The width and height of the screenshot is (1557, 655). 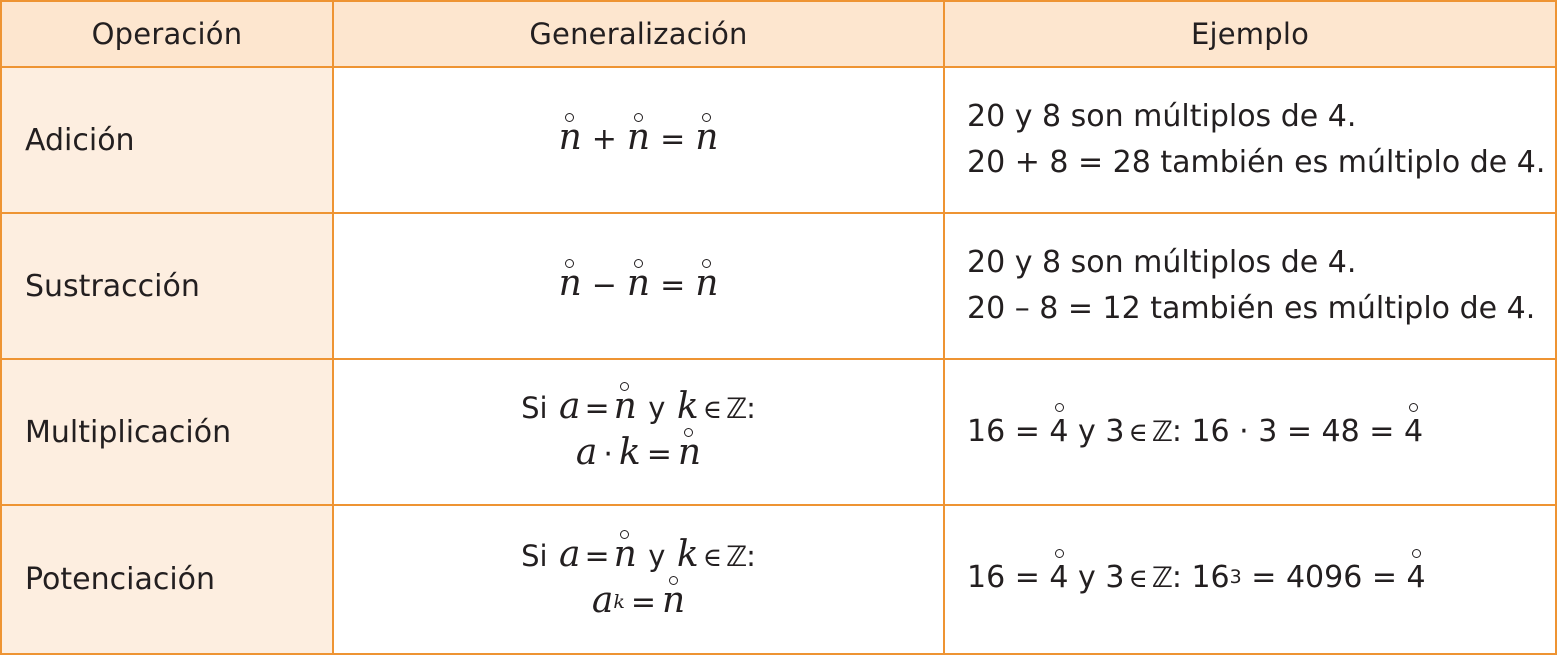 I want to click on header-operation: Operación, so click(x=168, y=35).